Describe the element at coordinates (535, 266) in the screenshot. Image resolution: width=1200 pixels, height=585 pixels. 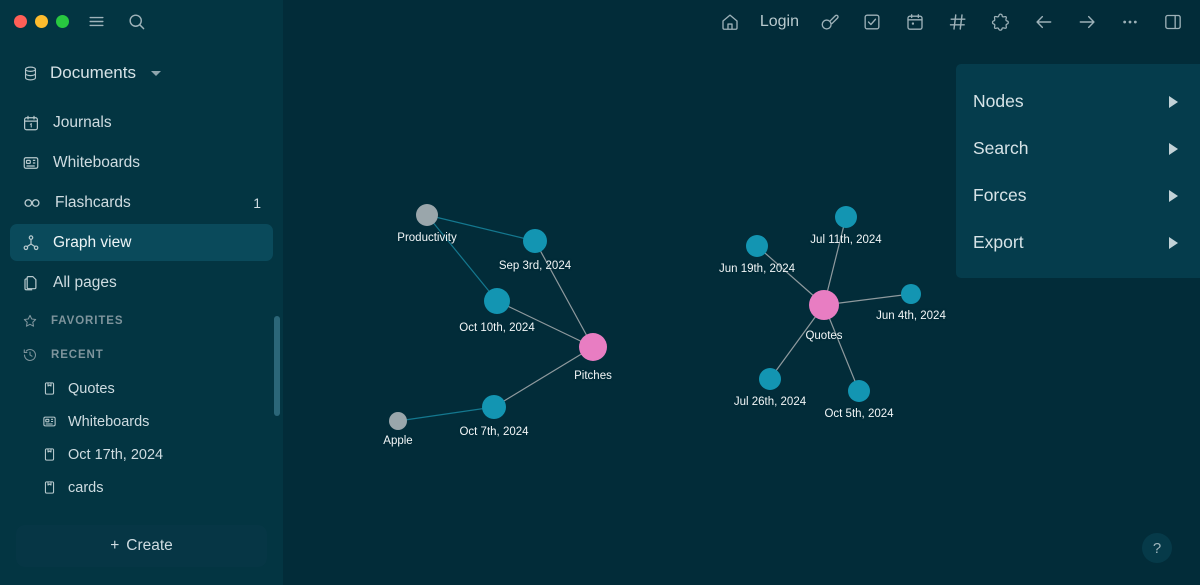
I see `graph-node-label: Sep 3rd, 2024` at that location.